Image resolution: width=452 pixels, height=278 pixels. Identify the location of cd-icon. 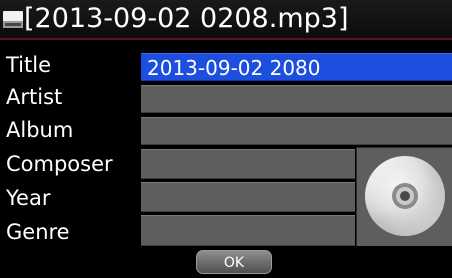
(405, 196).